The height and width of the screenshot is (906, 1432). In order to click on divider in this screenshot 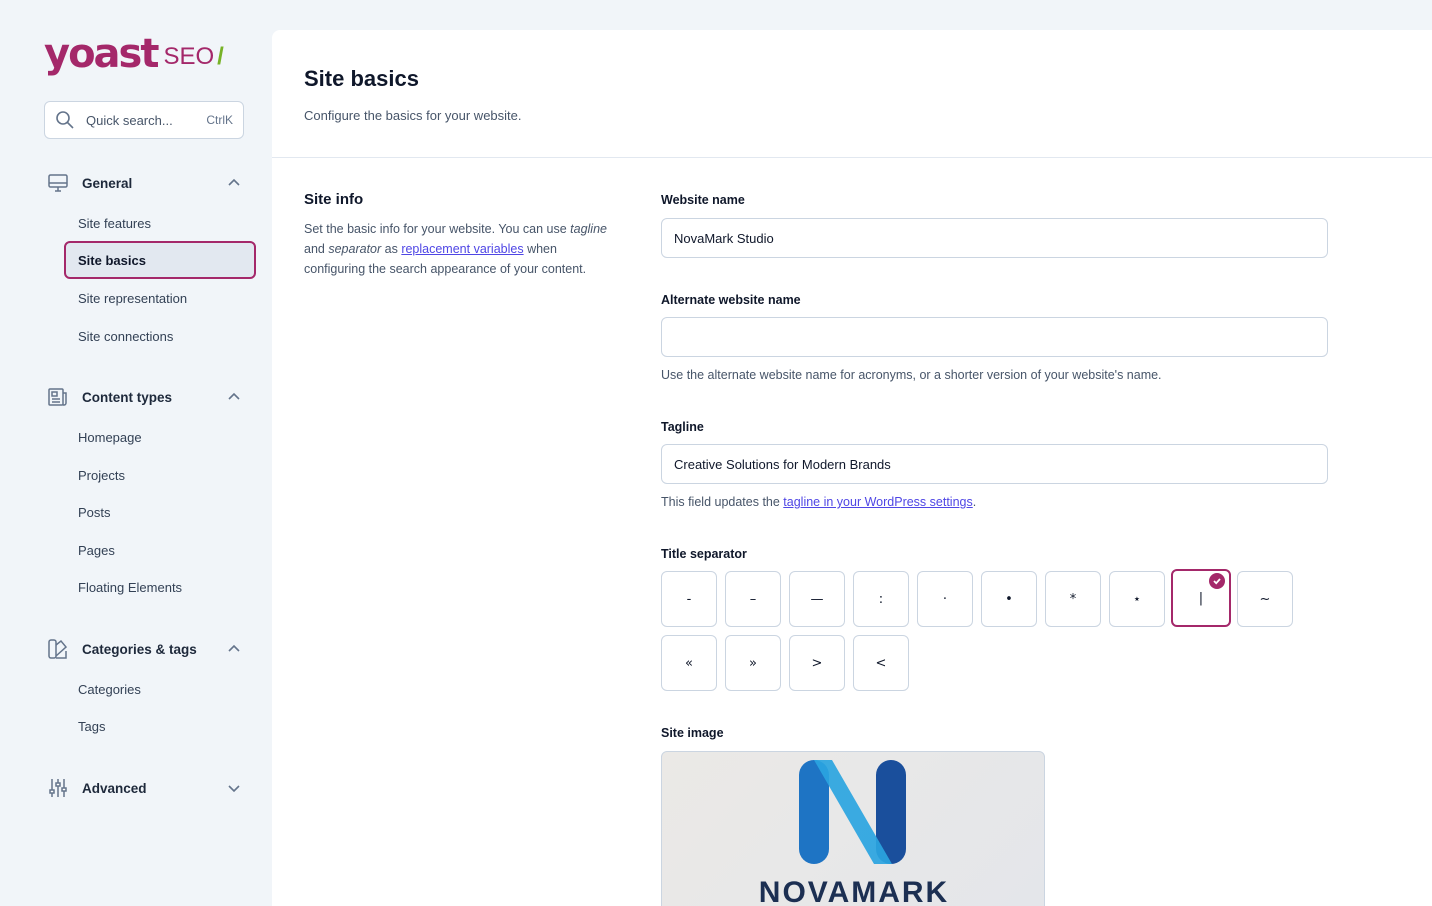, I will do `click(852, 157)`.